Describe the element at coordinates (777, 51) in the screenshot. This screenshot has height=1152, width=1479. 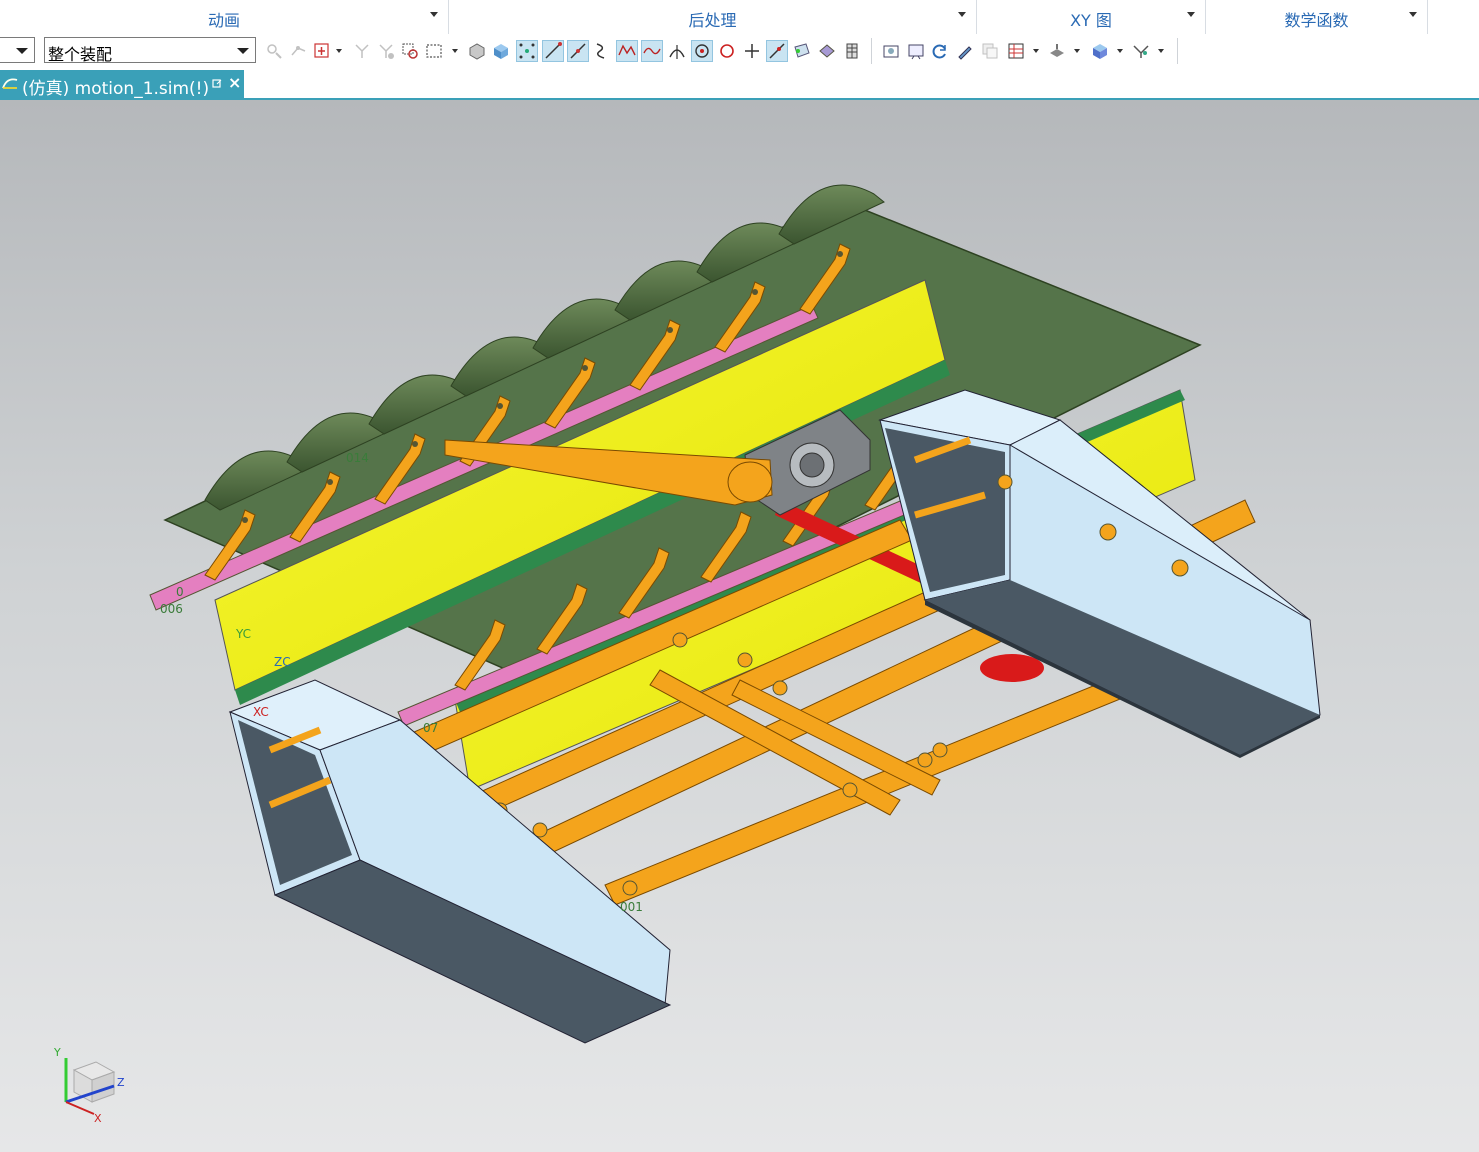
I see `line-point-icon` at that location.